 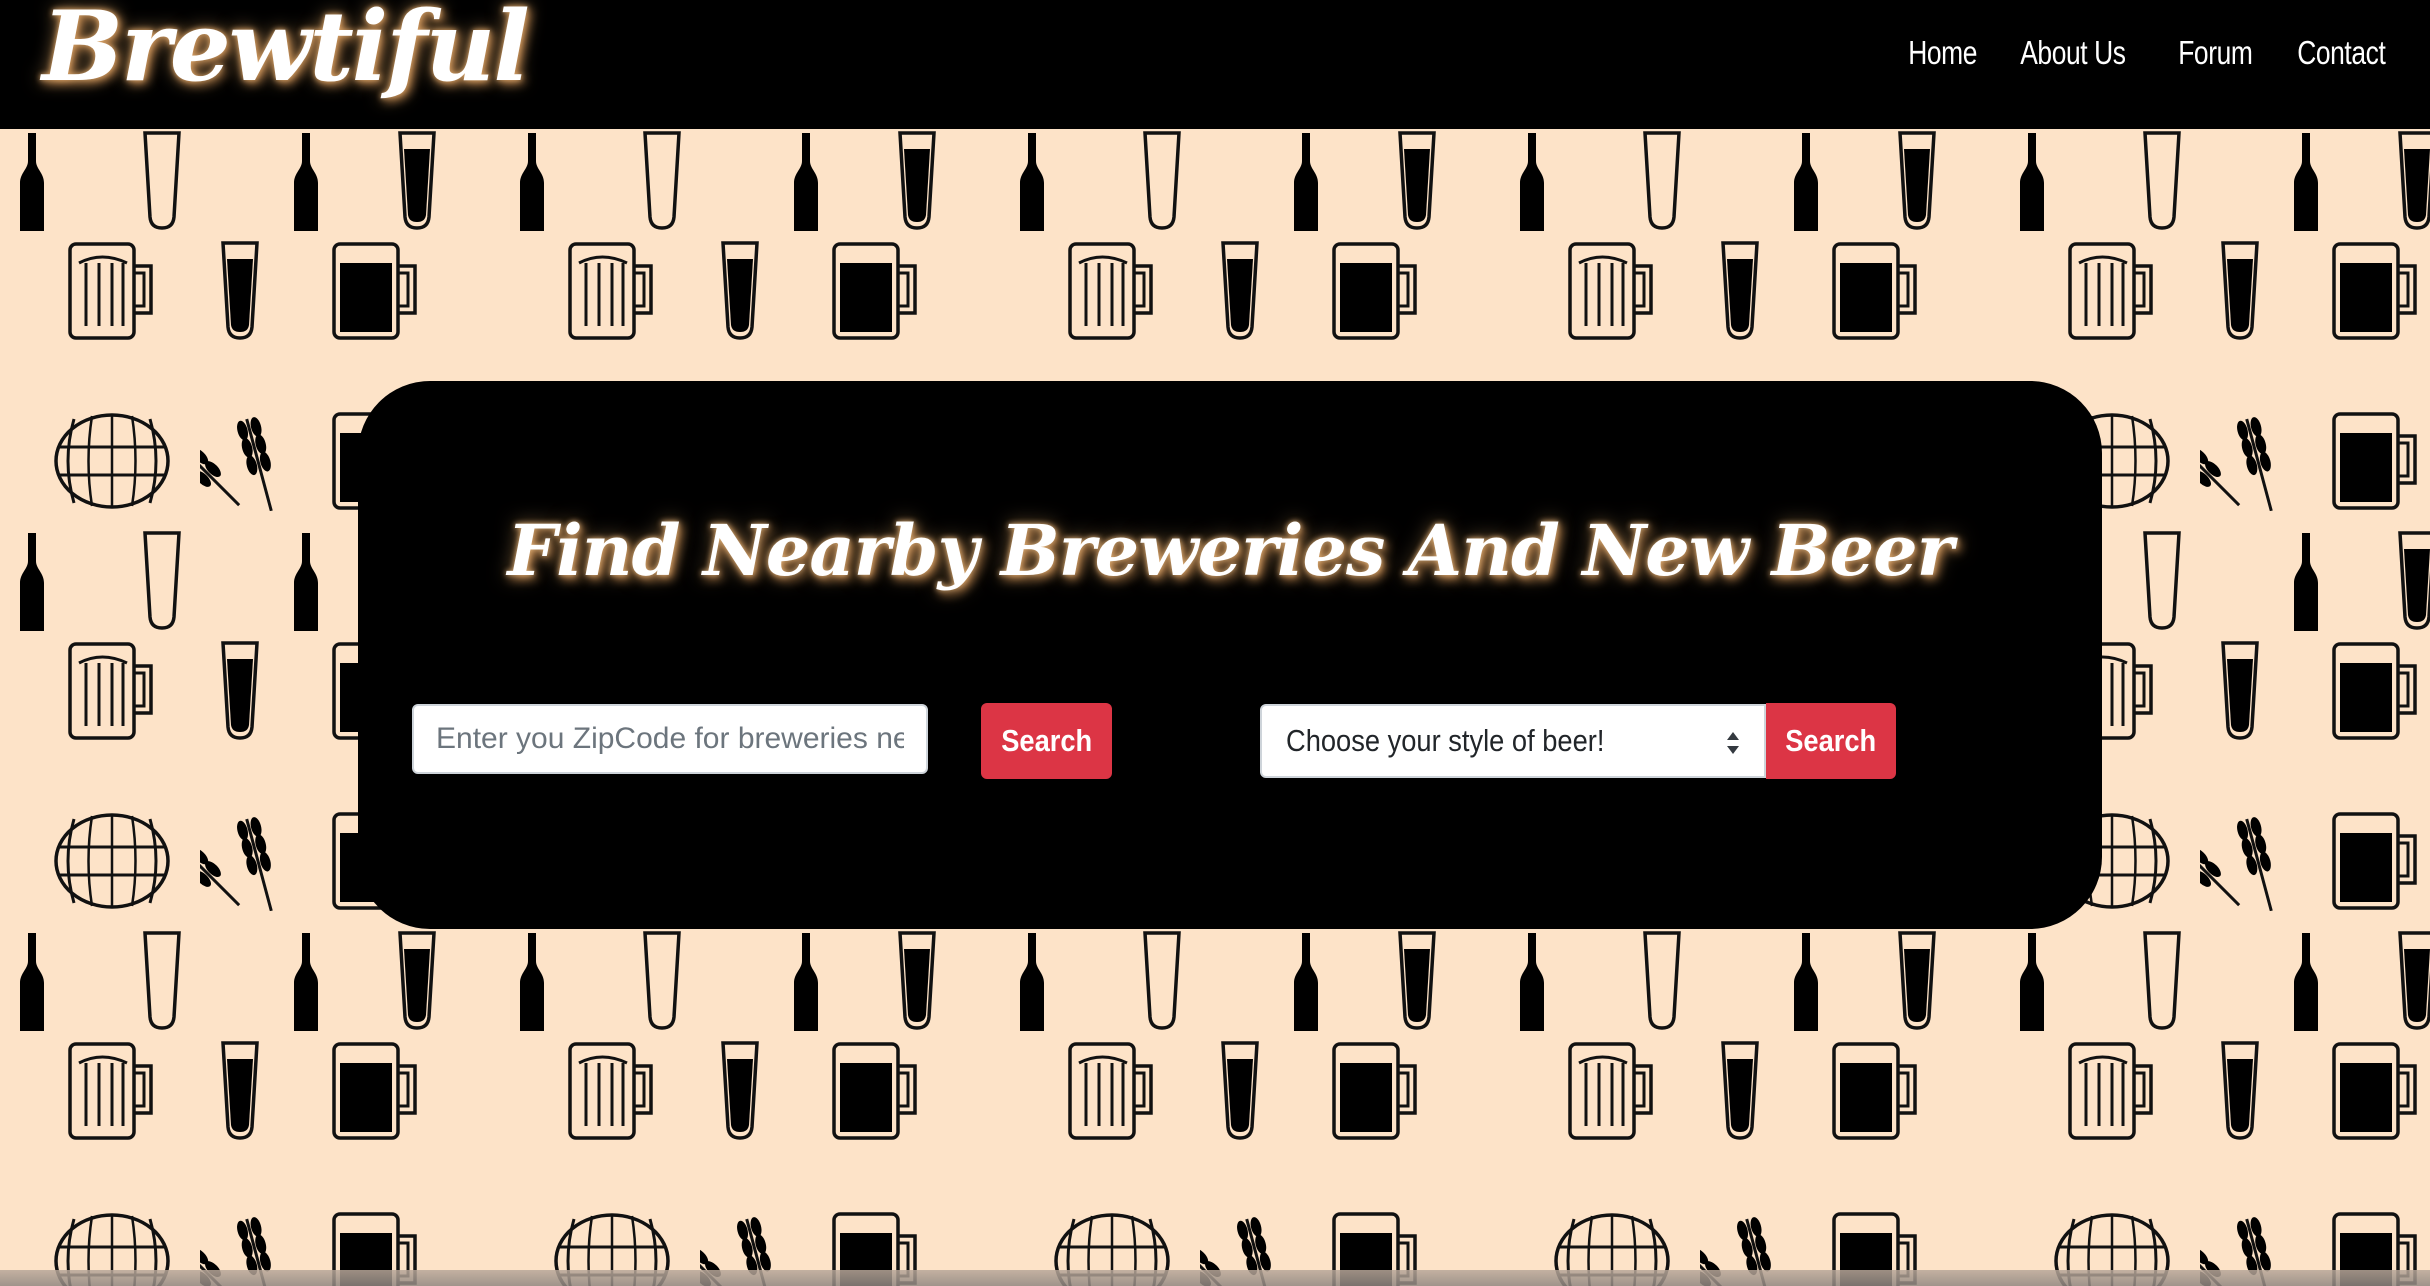 What do you see at coordinates (1942, 53) in the screenshot?
I see `nav-link-home: Home` at bounding box center [1942, 53].